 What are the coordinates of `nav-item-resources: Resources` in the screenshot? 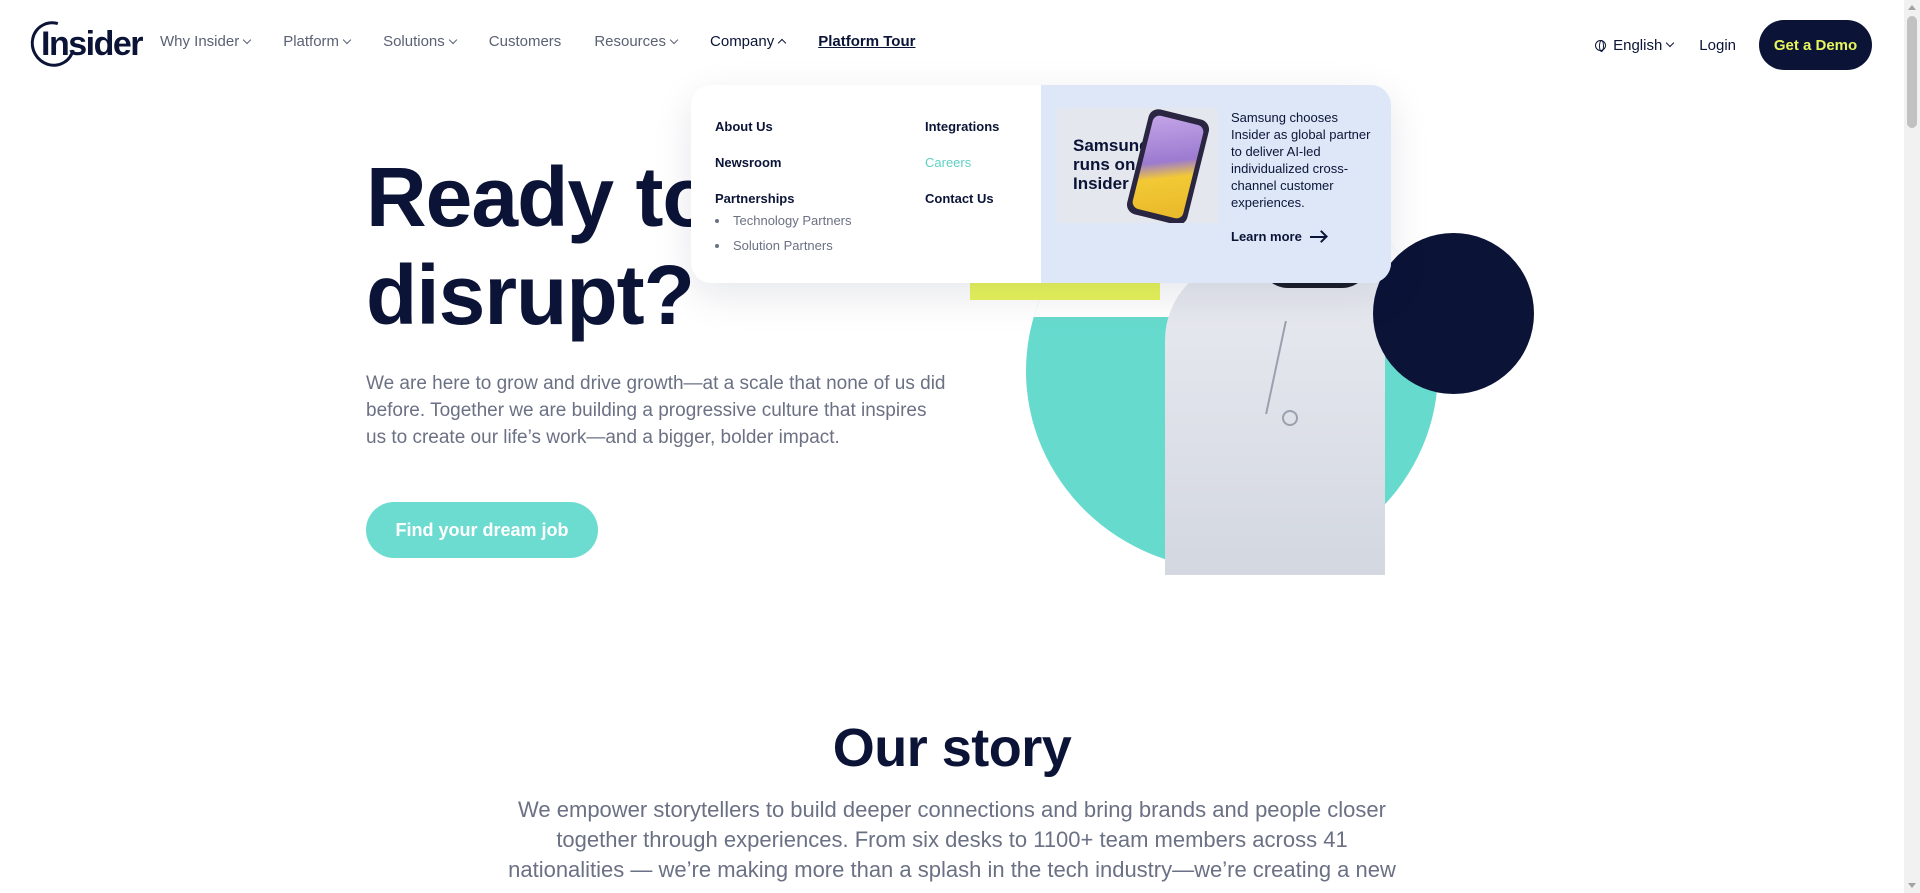 It's located at (636, 41).